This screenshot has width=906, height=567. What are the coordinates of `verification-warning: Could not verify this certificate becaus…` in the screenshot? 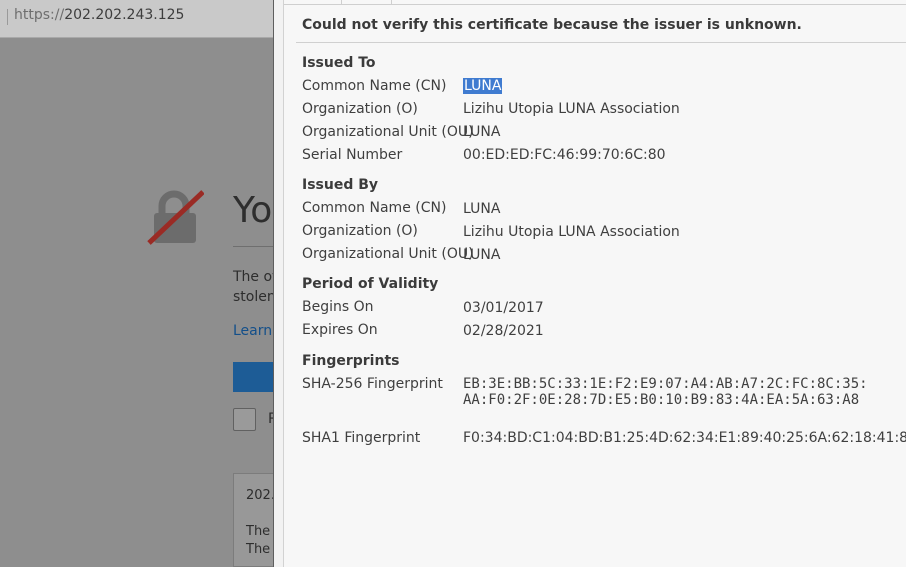 It's located at (552, 25).